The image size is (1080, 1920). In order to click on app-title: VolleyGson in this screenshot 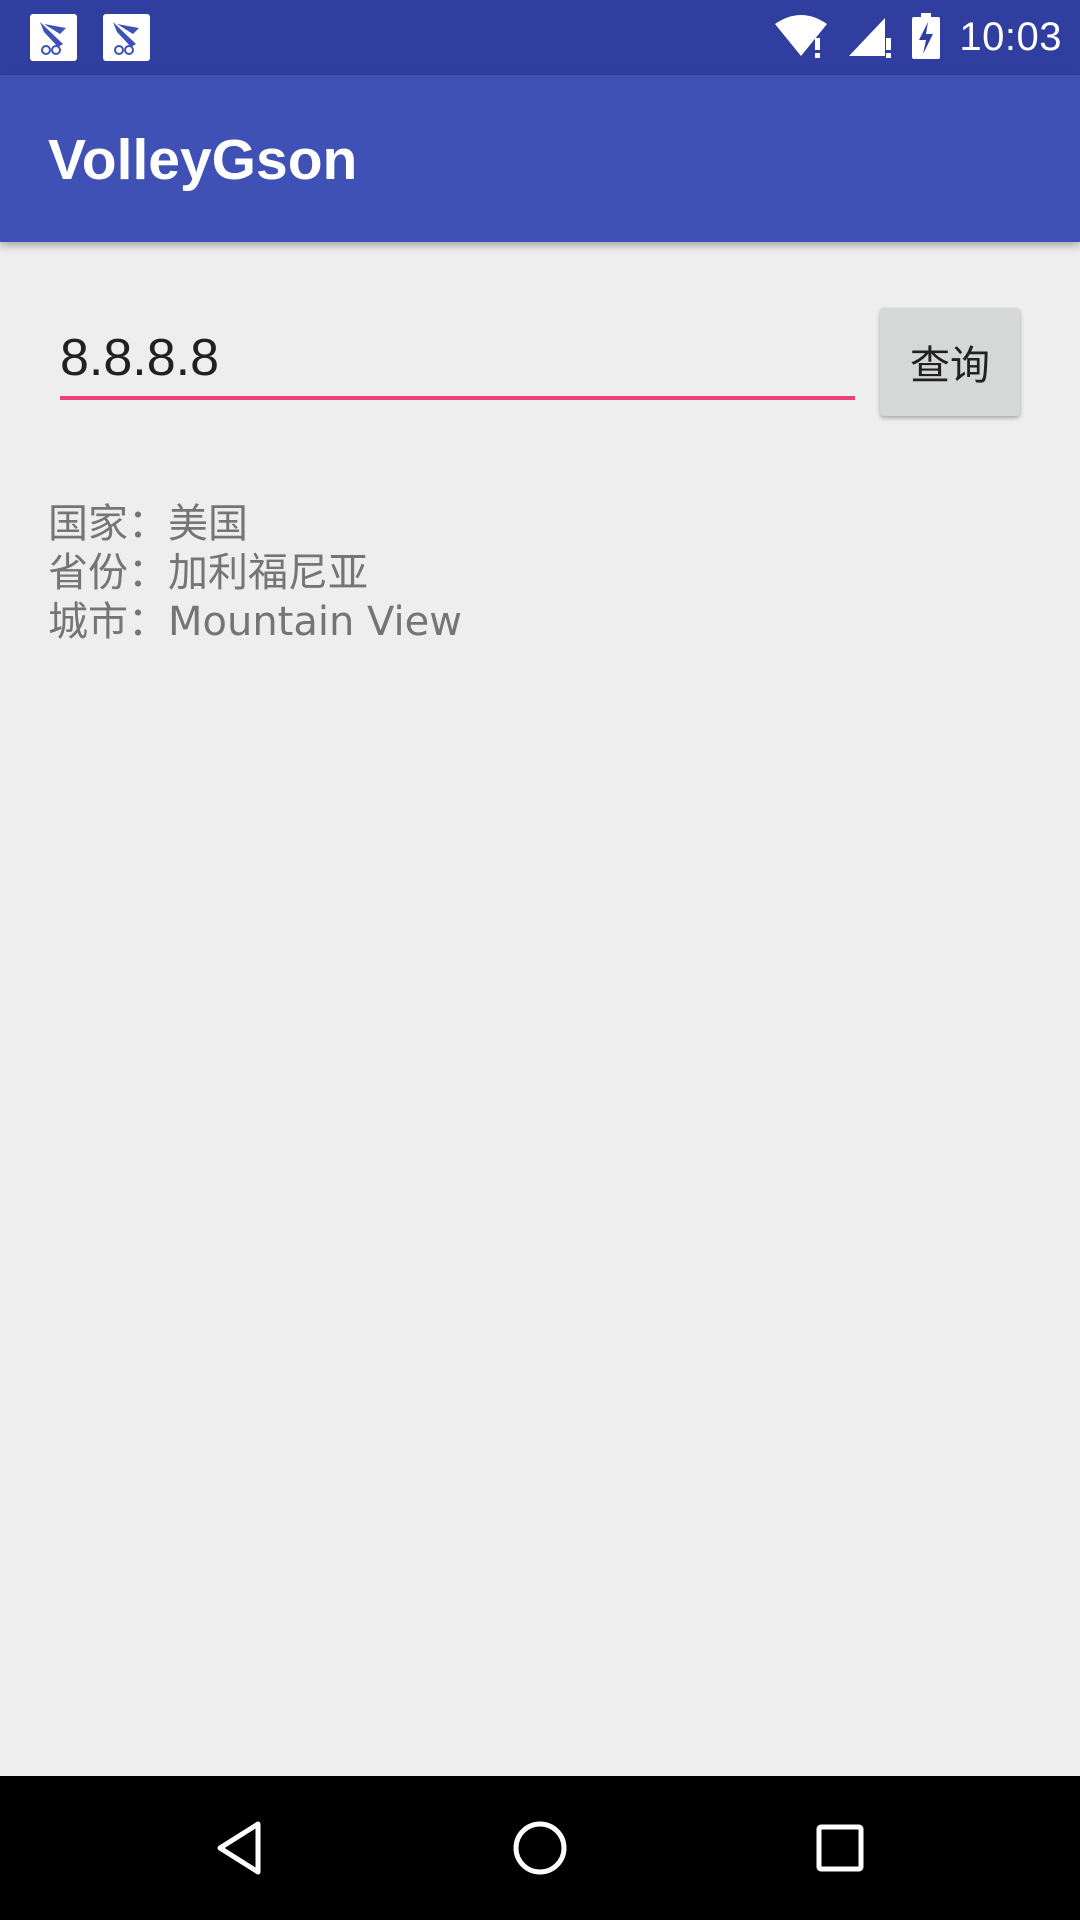, I will do `click(203, 160)`.